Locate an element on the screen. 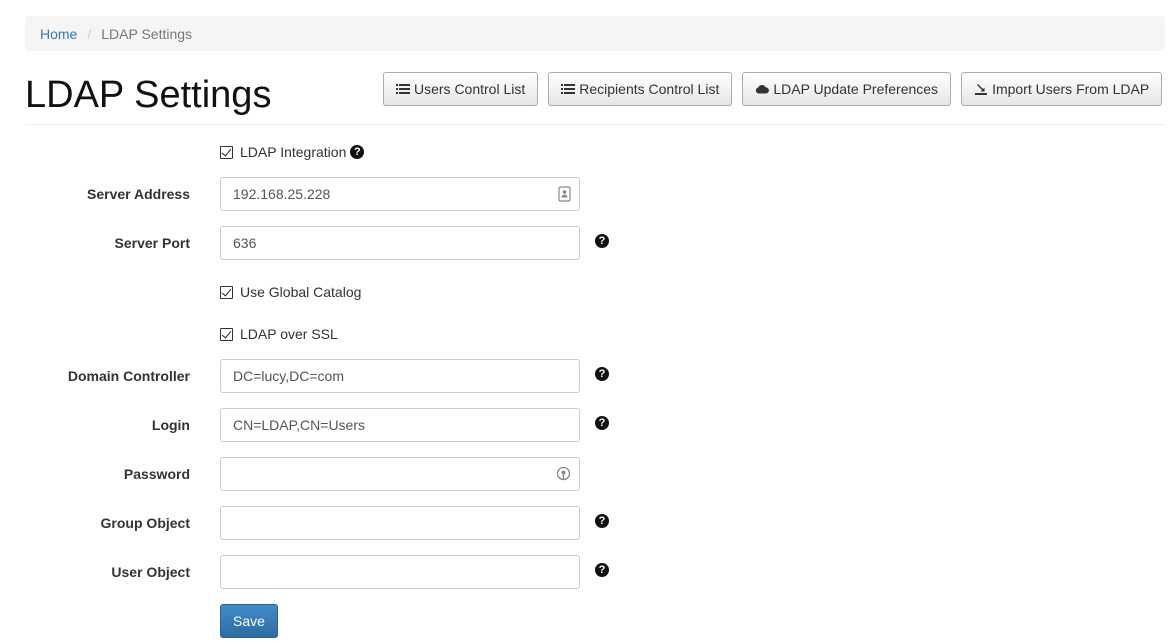  import-users-from-ldap-button: Import Users From LDAP is located at coordinates (1062, 89).